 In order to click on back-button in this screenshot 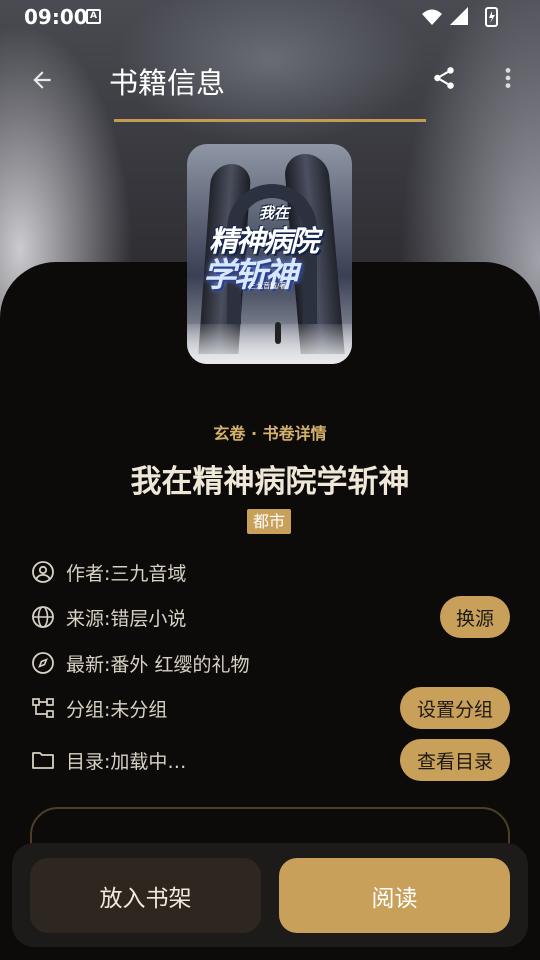, I will do `click(42, 80)`.